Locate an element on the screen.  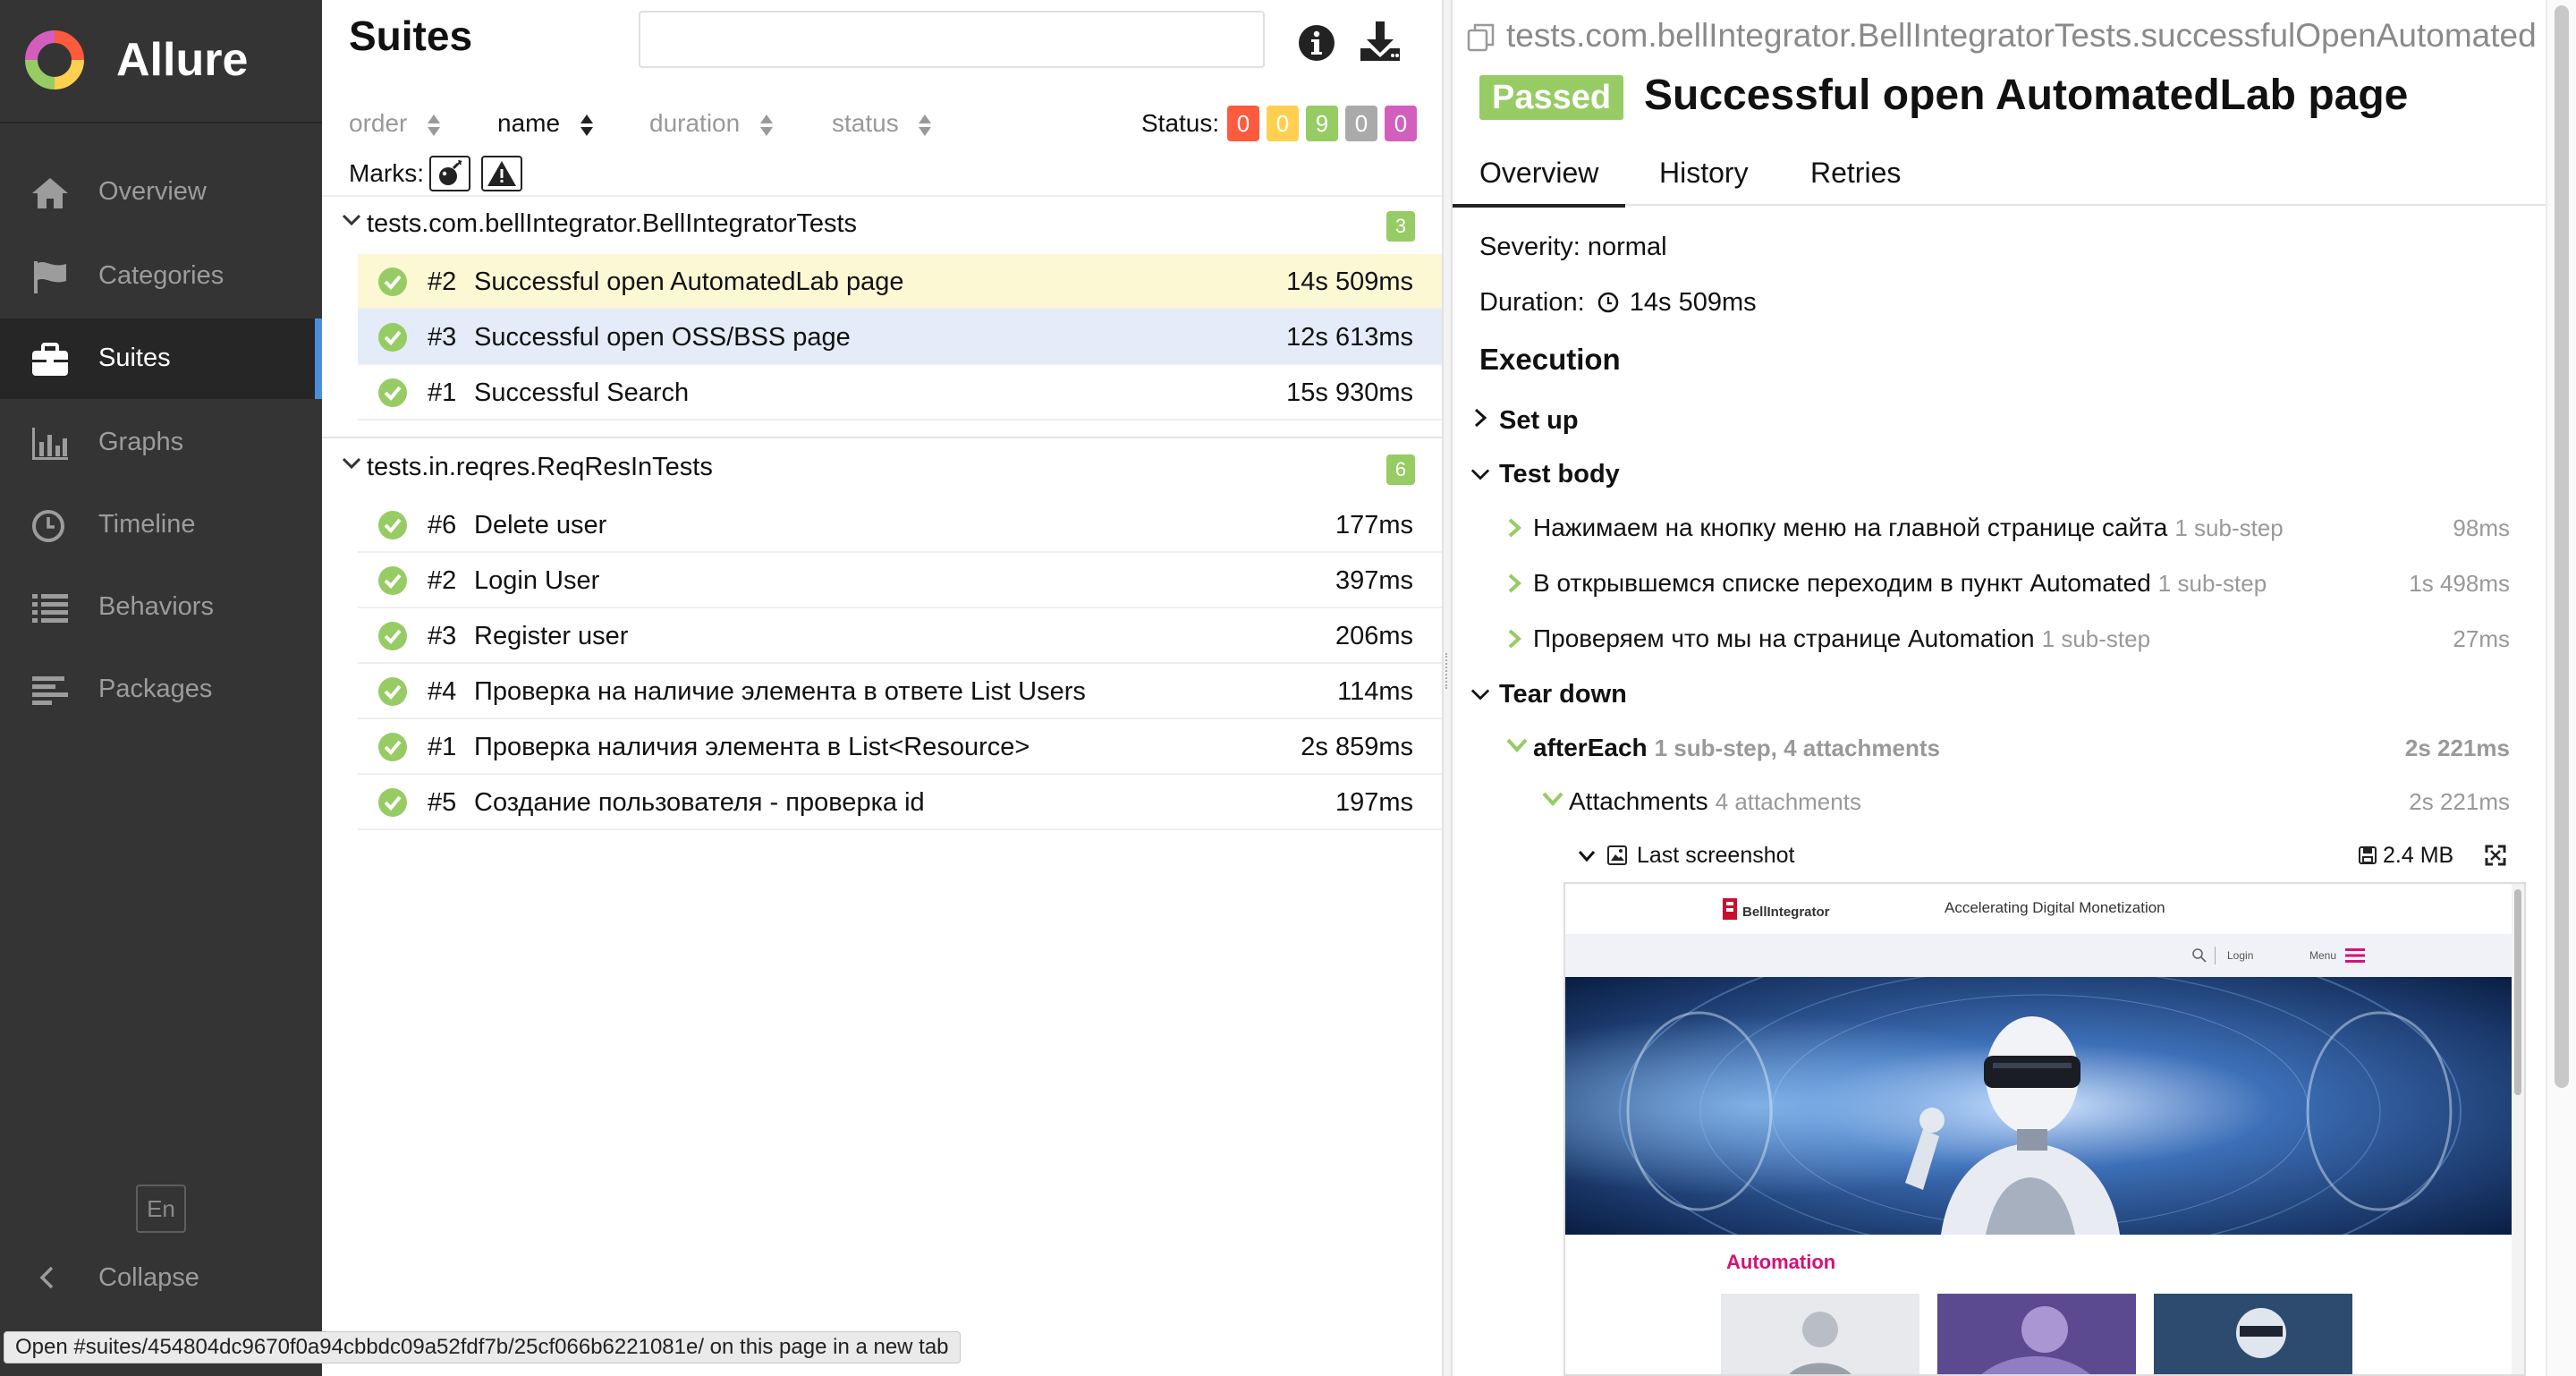
sidebar-item-categories: Categories is located at coordinates (161, 276).